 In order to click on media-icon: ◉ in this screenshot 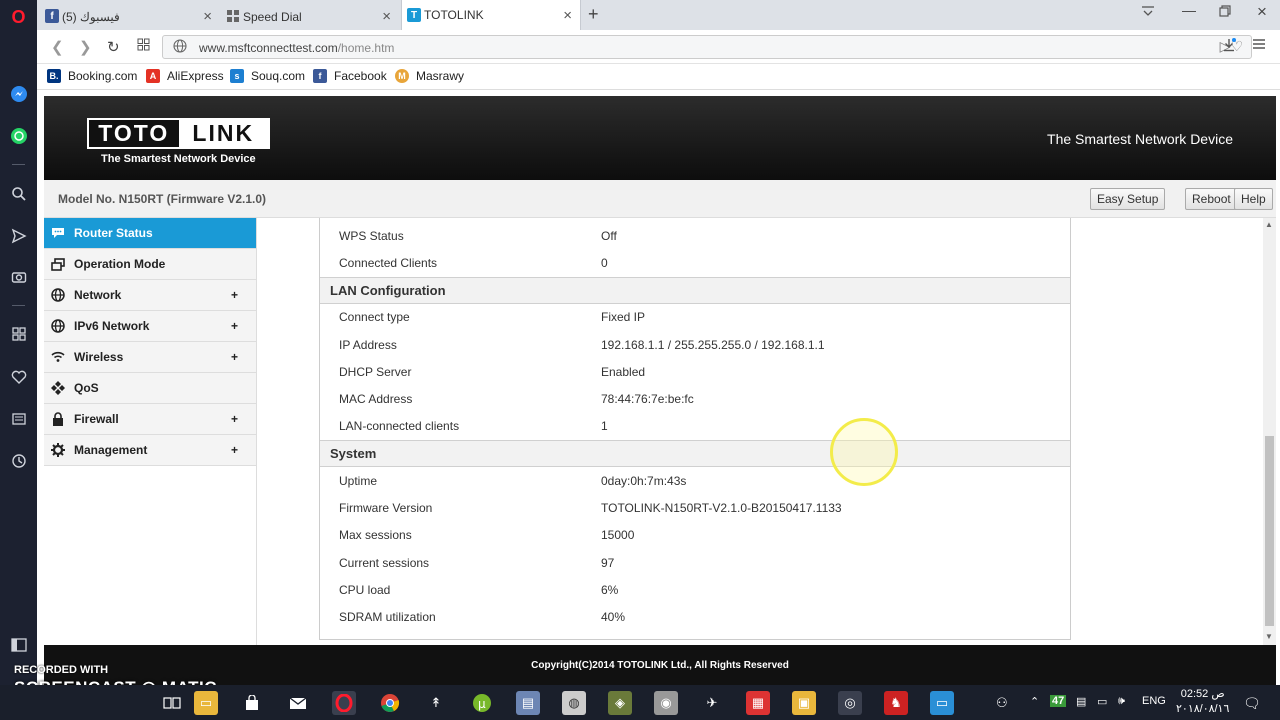, I will do `click(666, 703)`.